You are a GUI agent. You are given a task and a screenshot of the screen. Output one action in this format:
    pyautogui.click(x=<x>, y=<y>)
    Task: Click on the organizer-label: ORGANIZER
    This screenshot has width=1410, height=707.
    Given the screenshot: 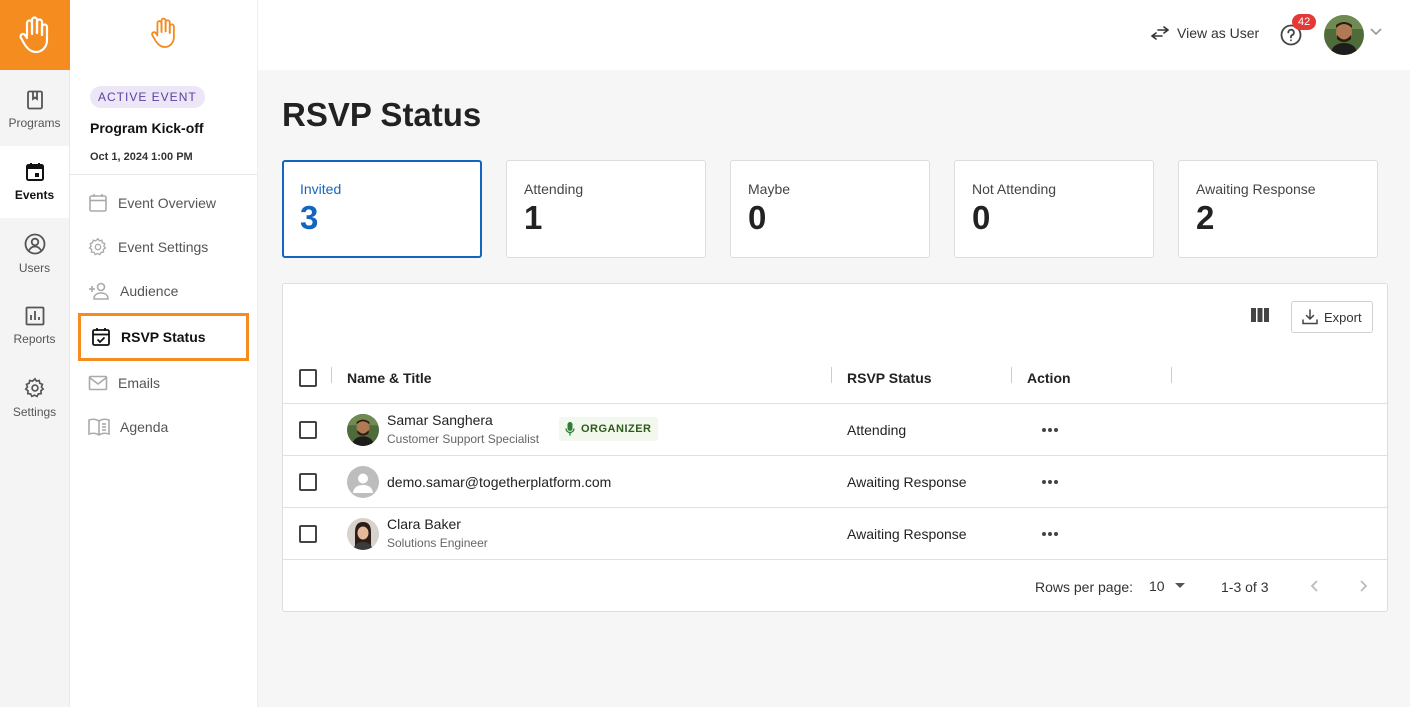 What is the action you would take?
    pyautogui.click(x=616, y=429)
    